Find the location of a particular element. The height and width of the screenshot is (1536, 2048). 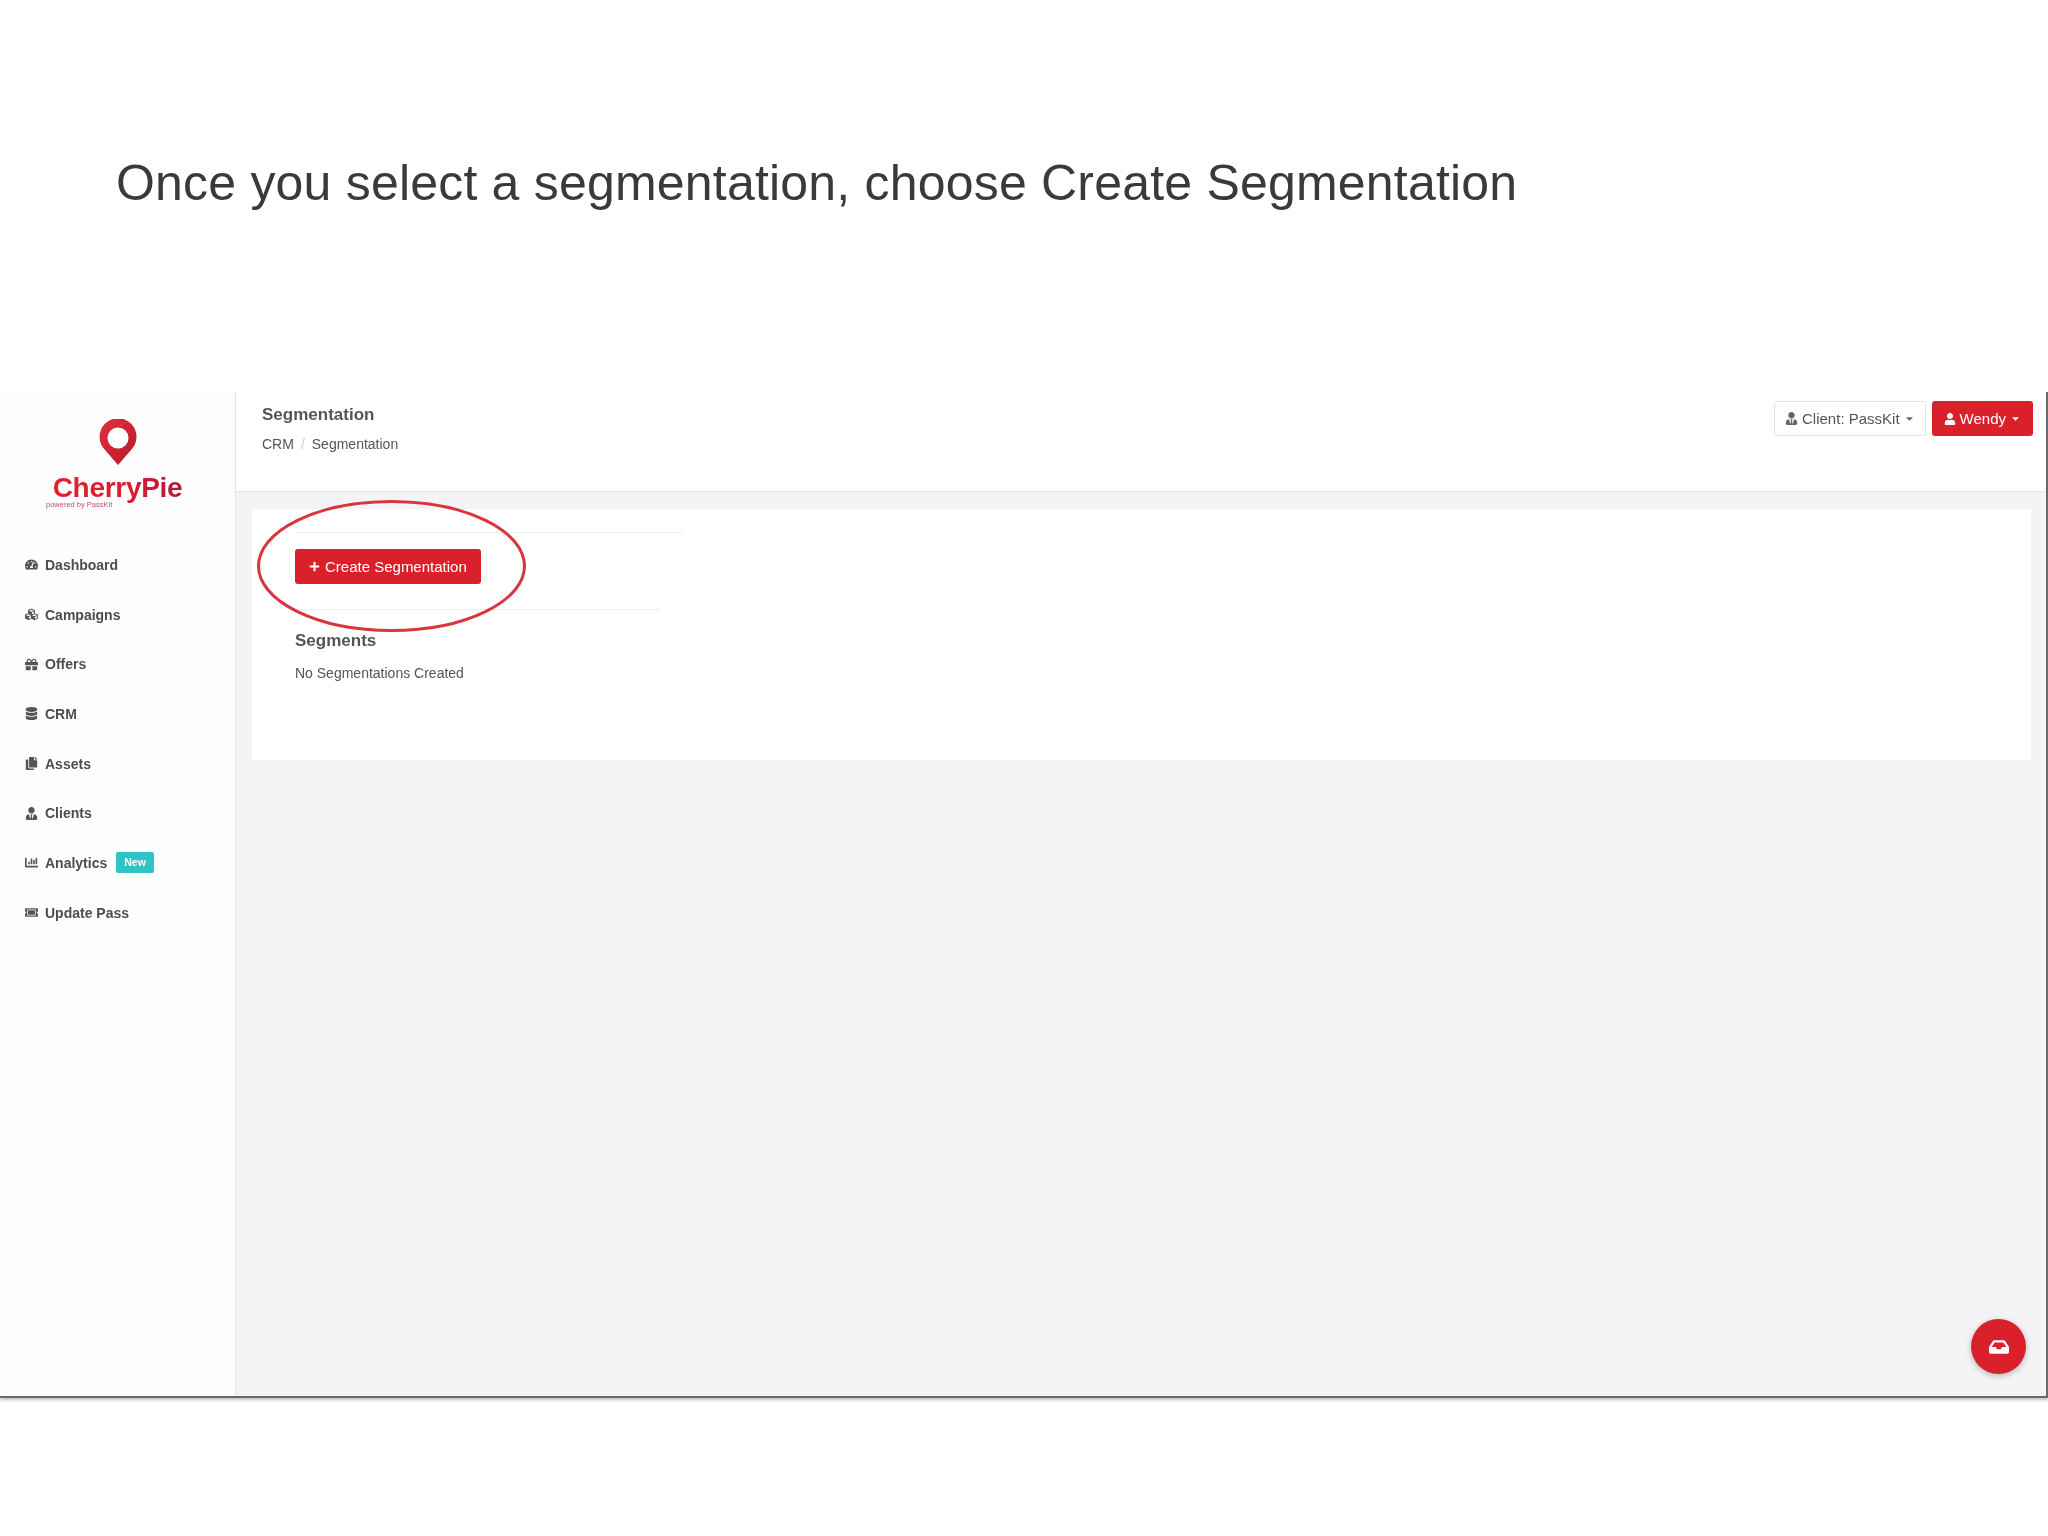

sidebar-item: Assets is located at coordinates (60, 763).